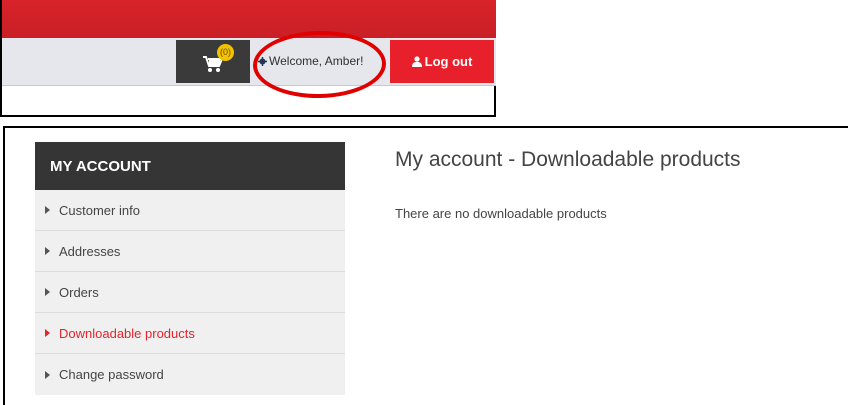  What do you see at coordinates (99, 210) in the screenshot?
I see `sidebar-item-label: Customer info` at bounding box center [99, 210].